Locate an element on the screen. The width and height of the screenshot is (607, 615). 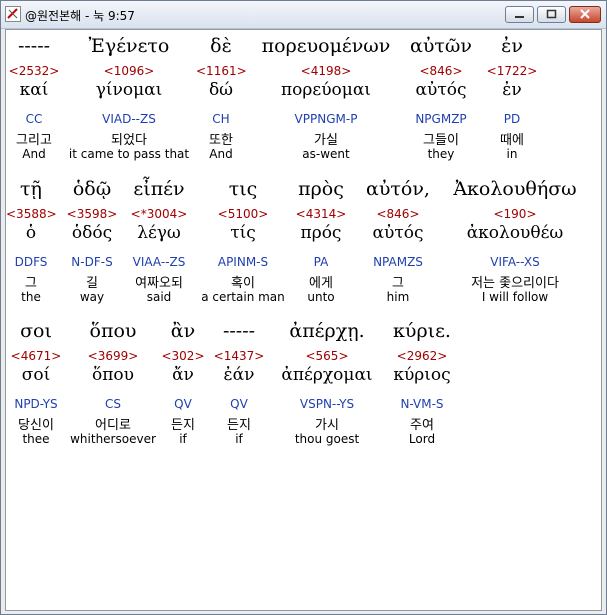
greek-word: ἐν is located at coordinates (512, 46).